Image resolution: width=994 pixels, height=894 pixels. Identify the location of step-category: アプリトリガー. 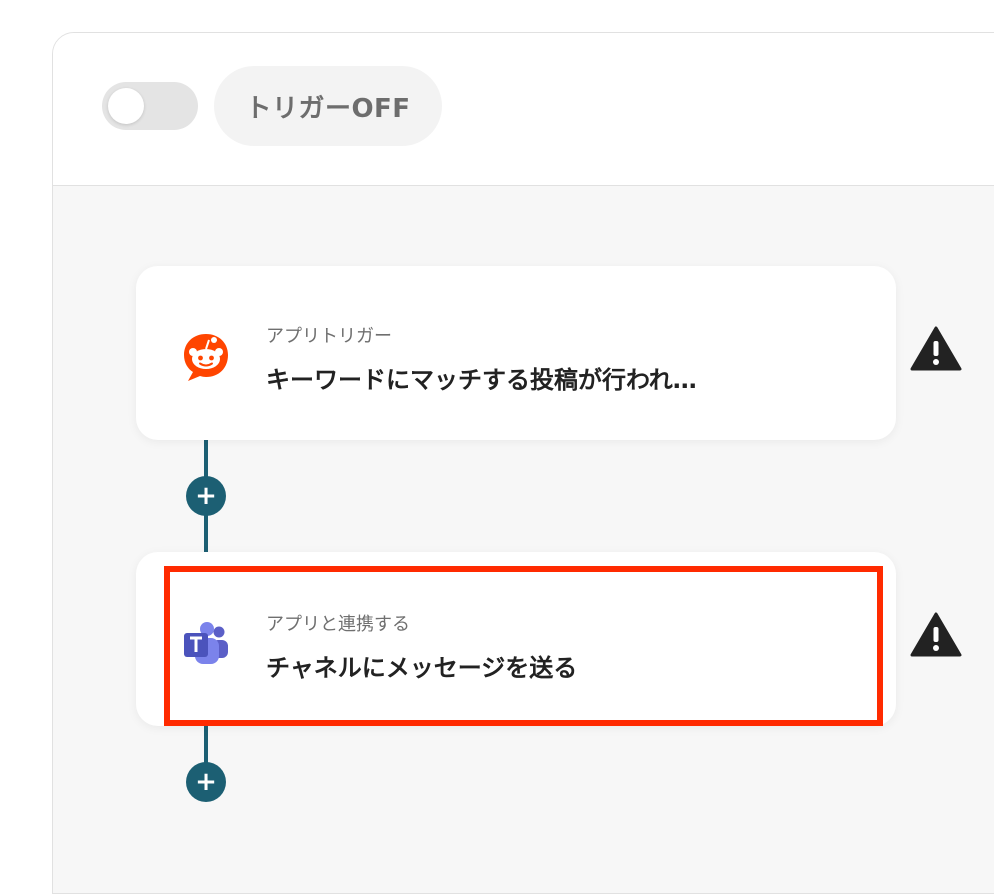
(329, 336).